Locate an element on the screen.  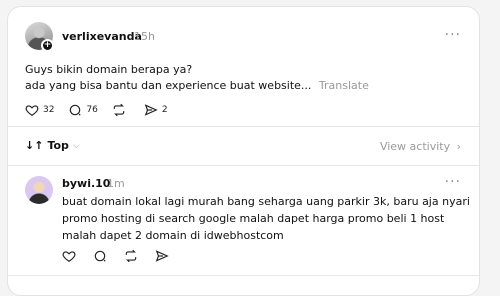
like-count: 32 is located at coordinates (49, 110).